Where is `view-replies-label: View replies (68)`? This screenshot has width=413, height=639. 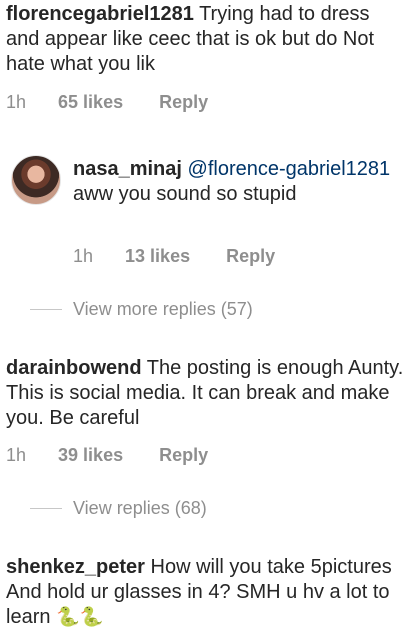
view-replies-label: View replies (68) is located at coordinates (140, 508).